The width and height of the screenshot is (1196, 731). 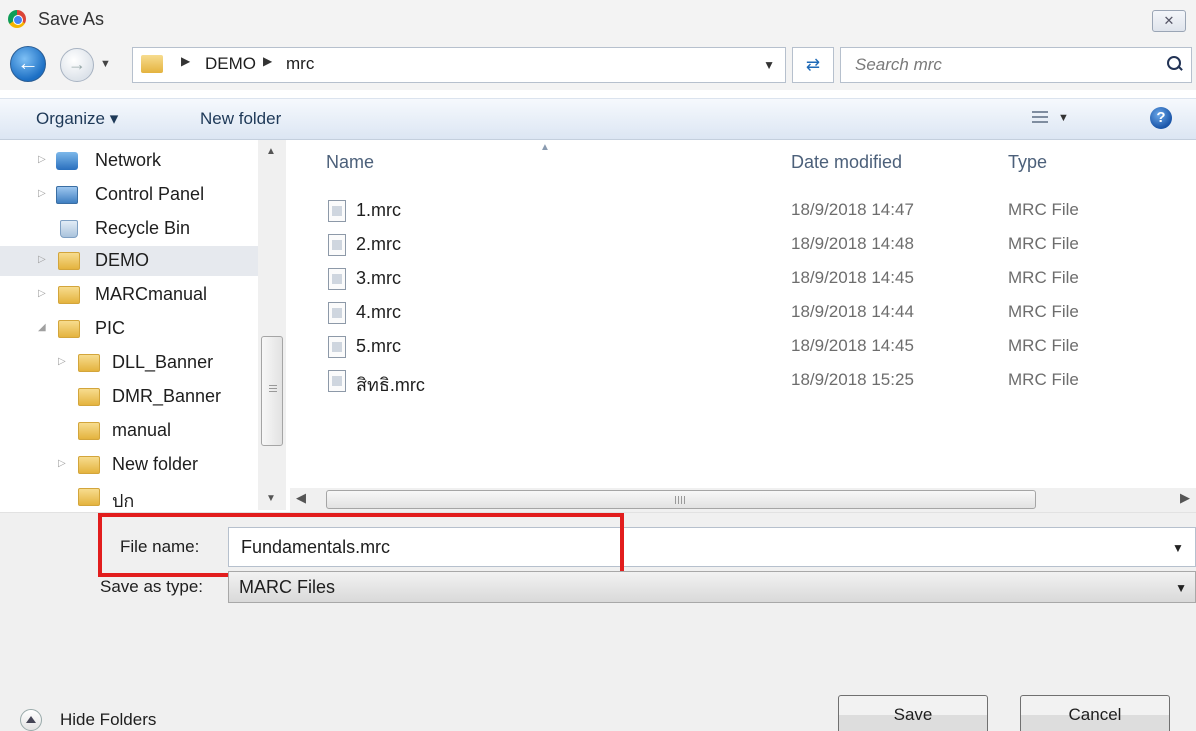 I want to click on forward-button: →, so click(x=77, y=65).